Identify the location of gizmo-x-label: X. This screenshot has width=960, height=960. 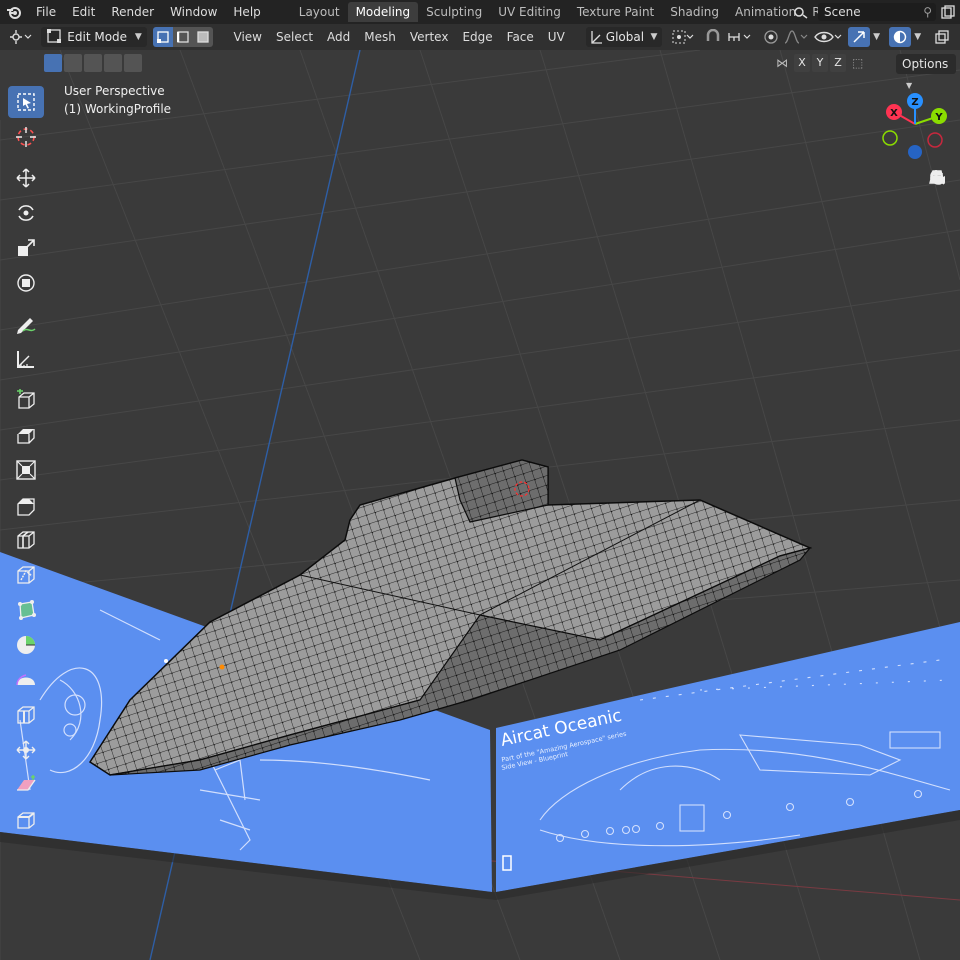
(894, 113).